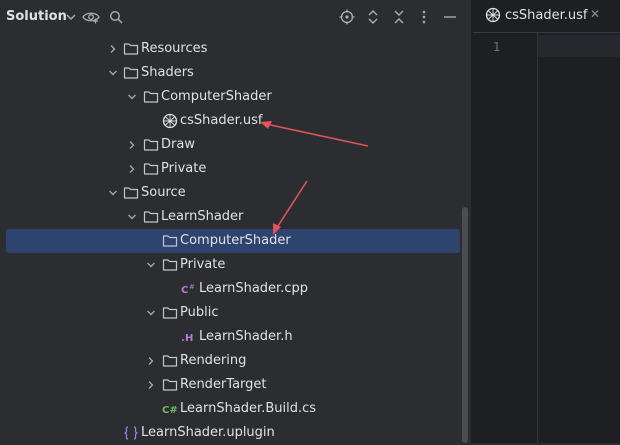 This screenshot has height=445, width=620. I want to click on code-area, so click(579, 238).